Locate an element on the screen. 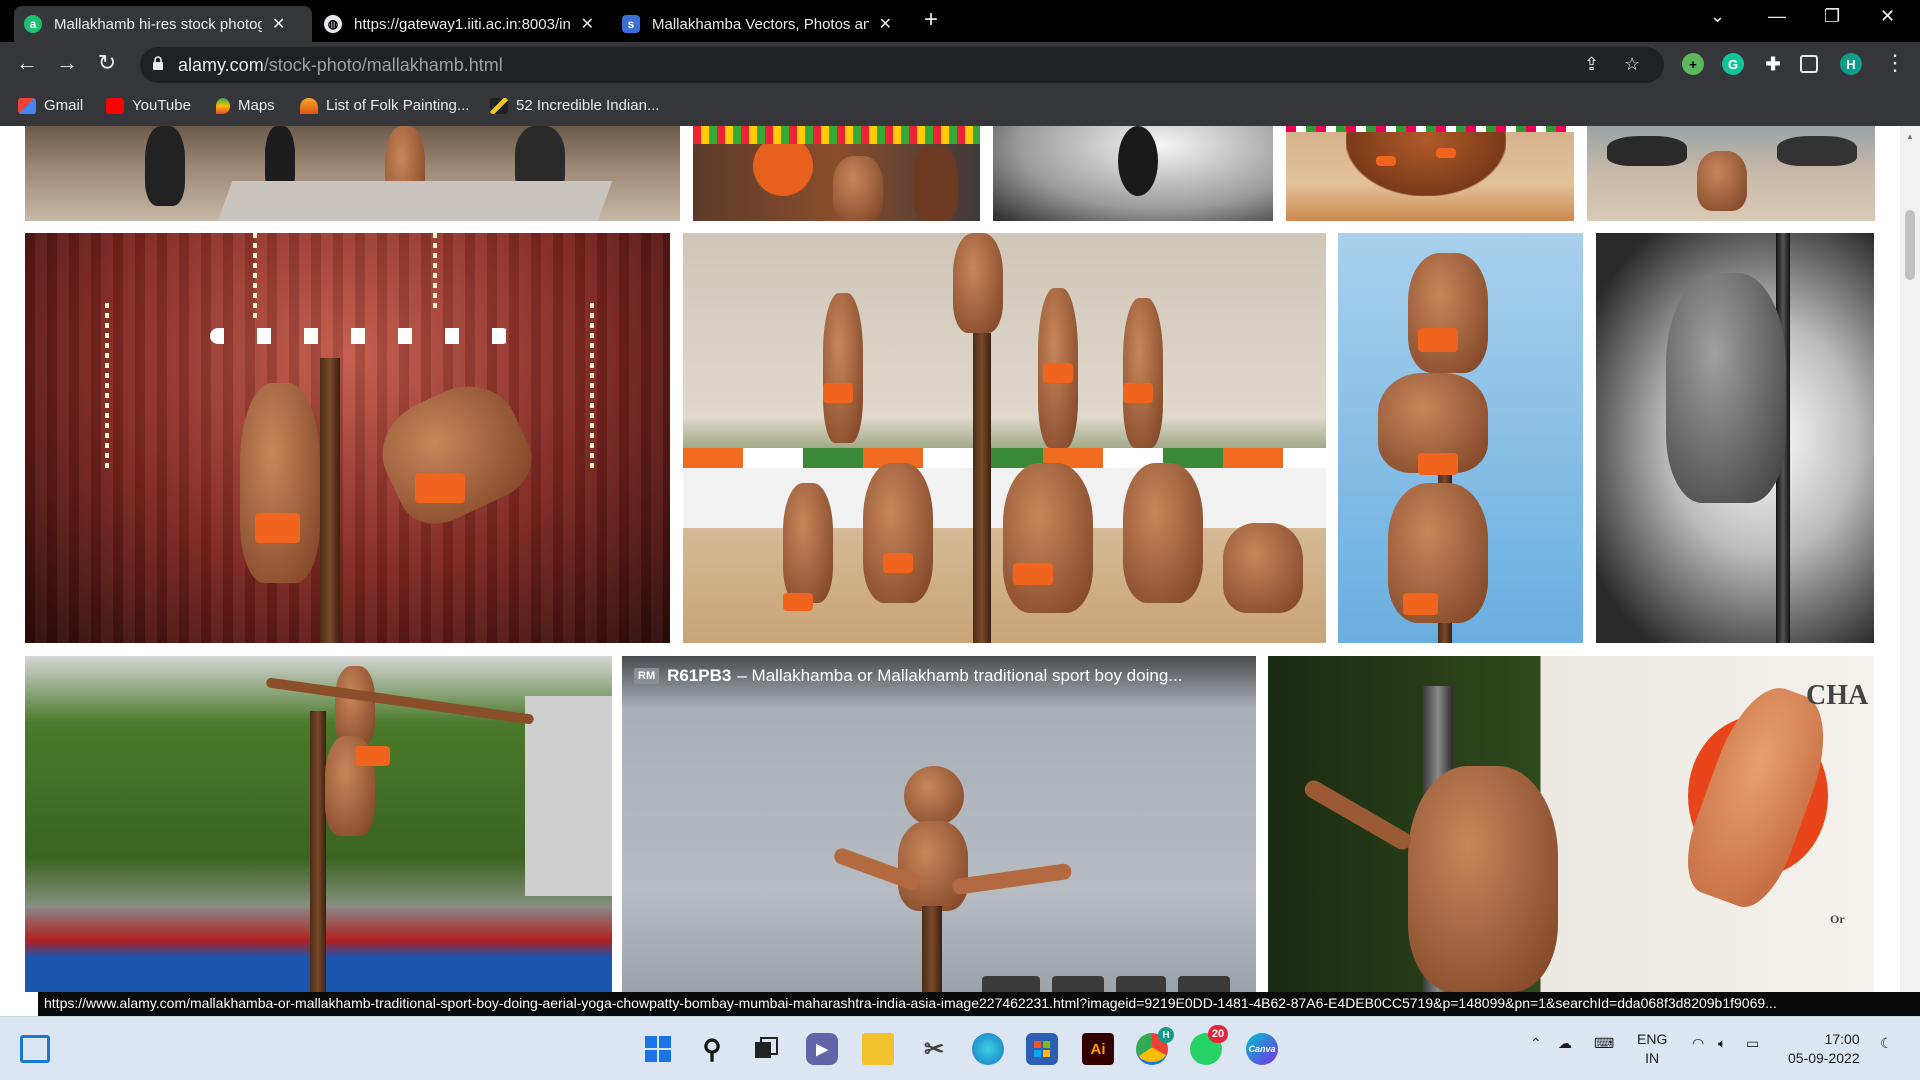  microsoft-store-icon is located at coordinates (1042, 1049).